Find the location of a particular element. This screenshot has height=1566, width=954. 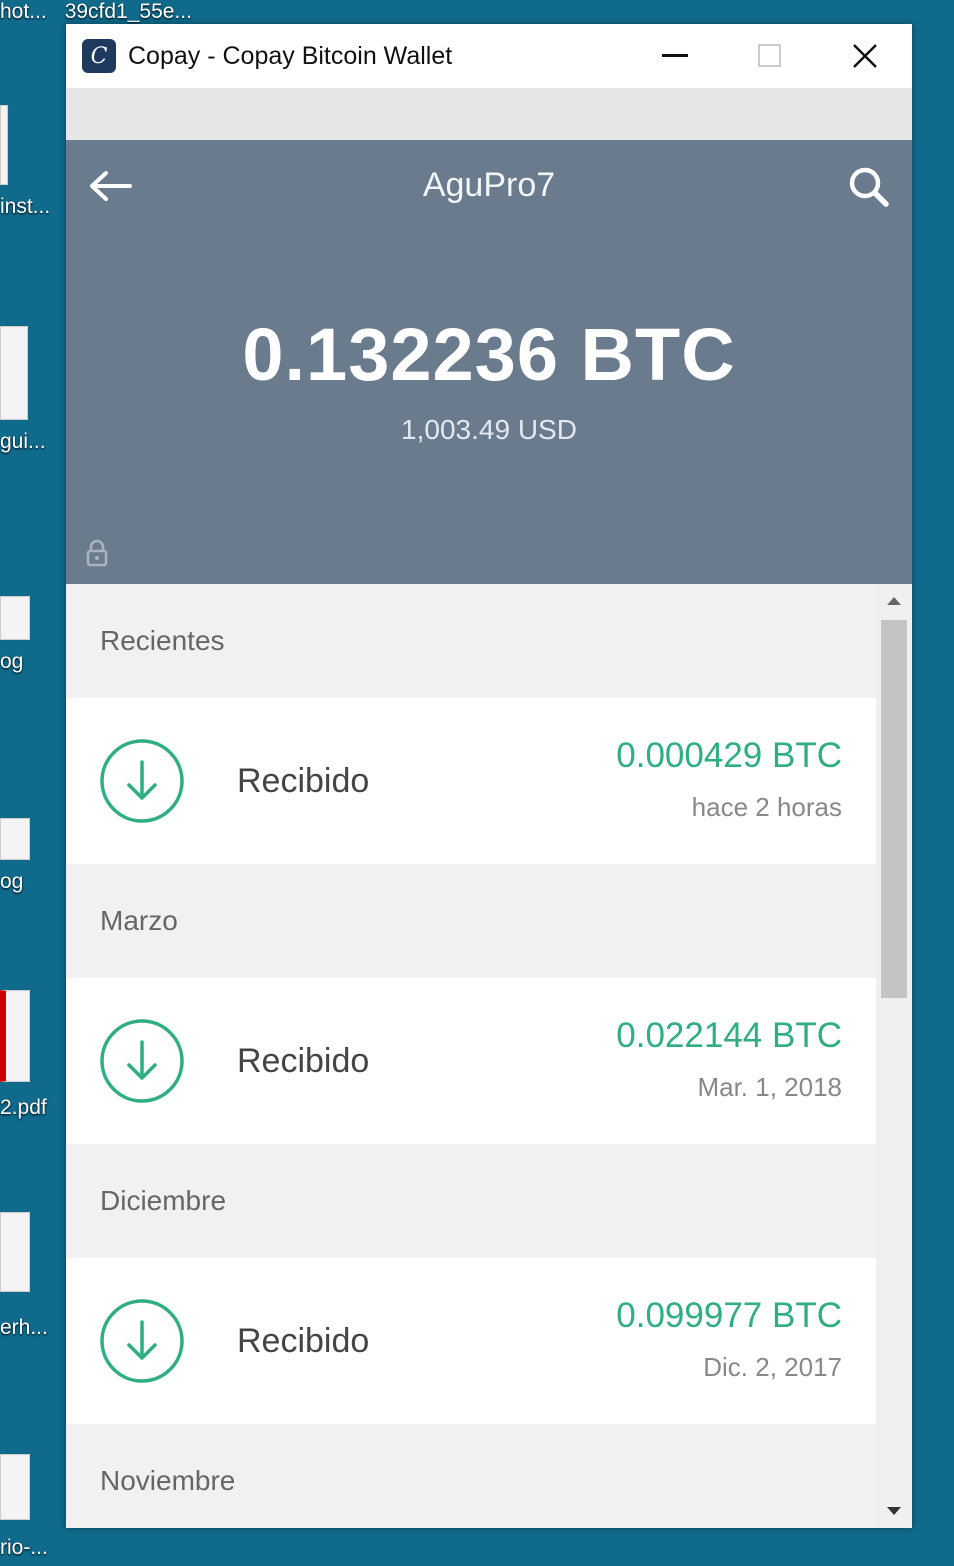

transaction-date: Dic. 2, 2017 is located at coordinates (772, 1367).